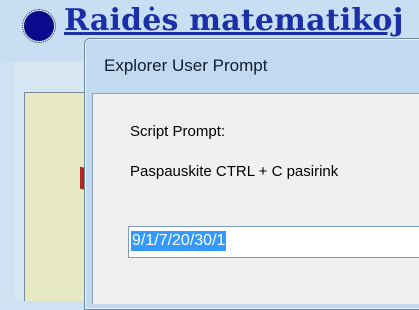 The image size is (419, 310). I want to click on page-title-link: Raidės matematikoj, so click(234, 20).